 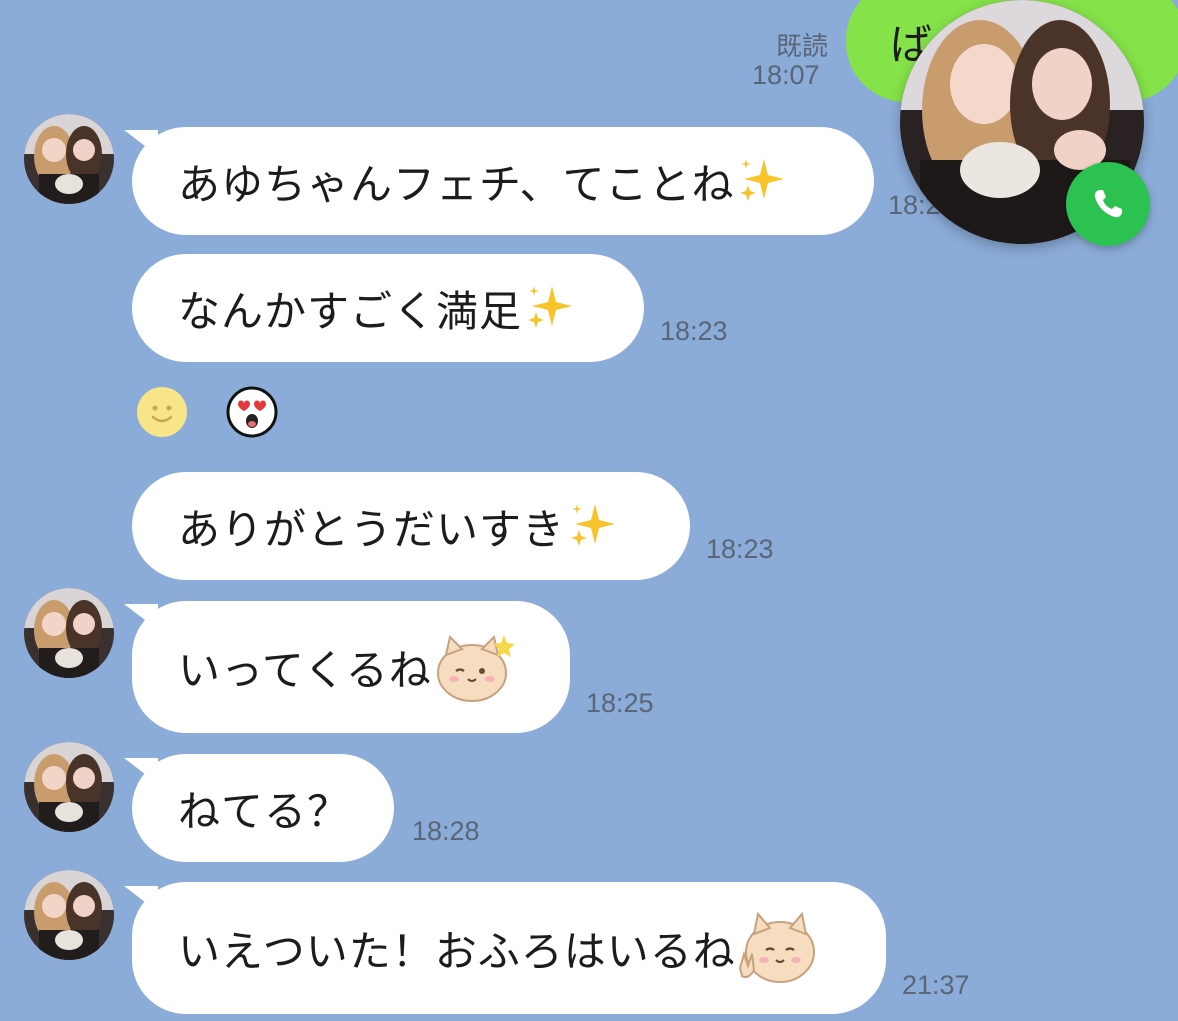 I want to click on message-bubble: あゆちゃんフェチ、てことね, so click(x=503, y=181).